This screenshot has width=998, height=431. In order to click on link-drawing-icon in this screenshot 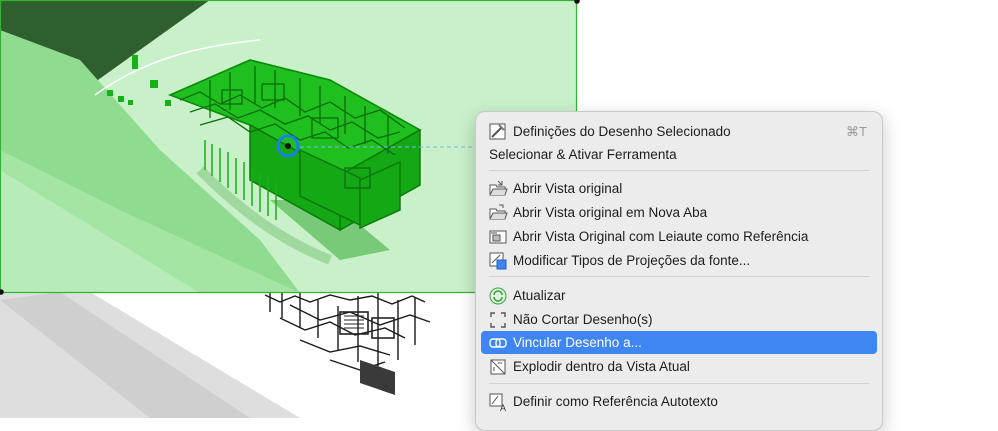, I will do `click(498, 343)`.